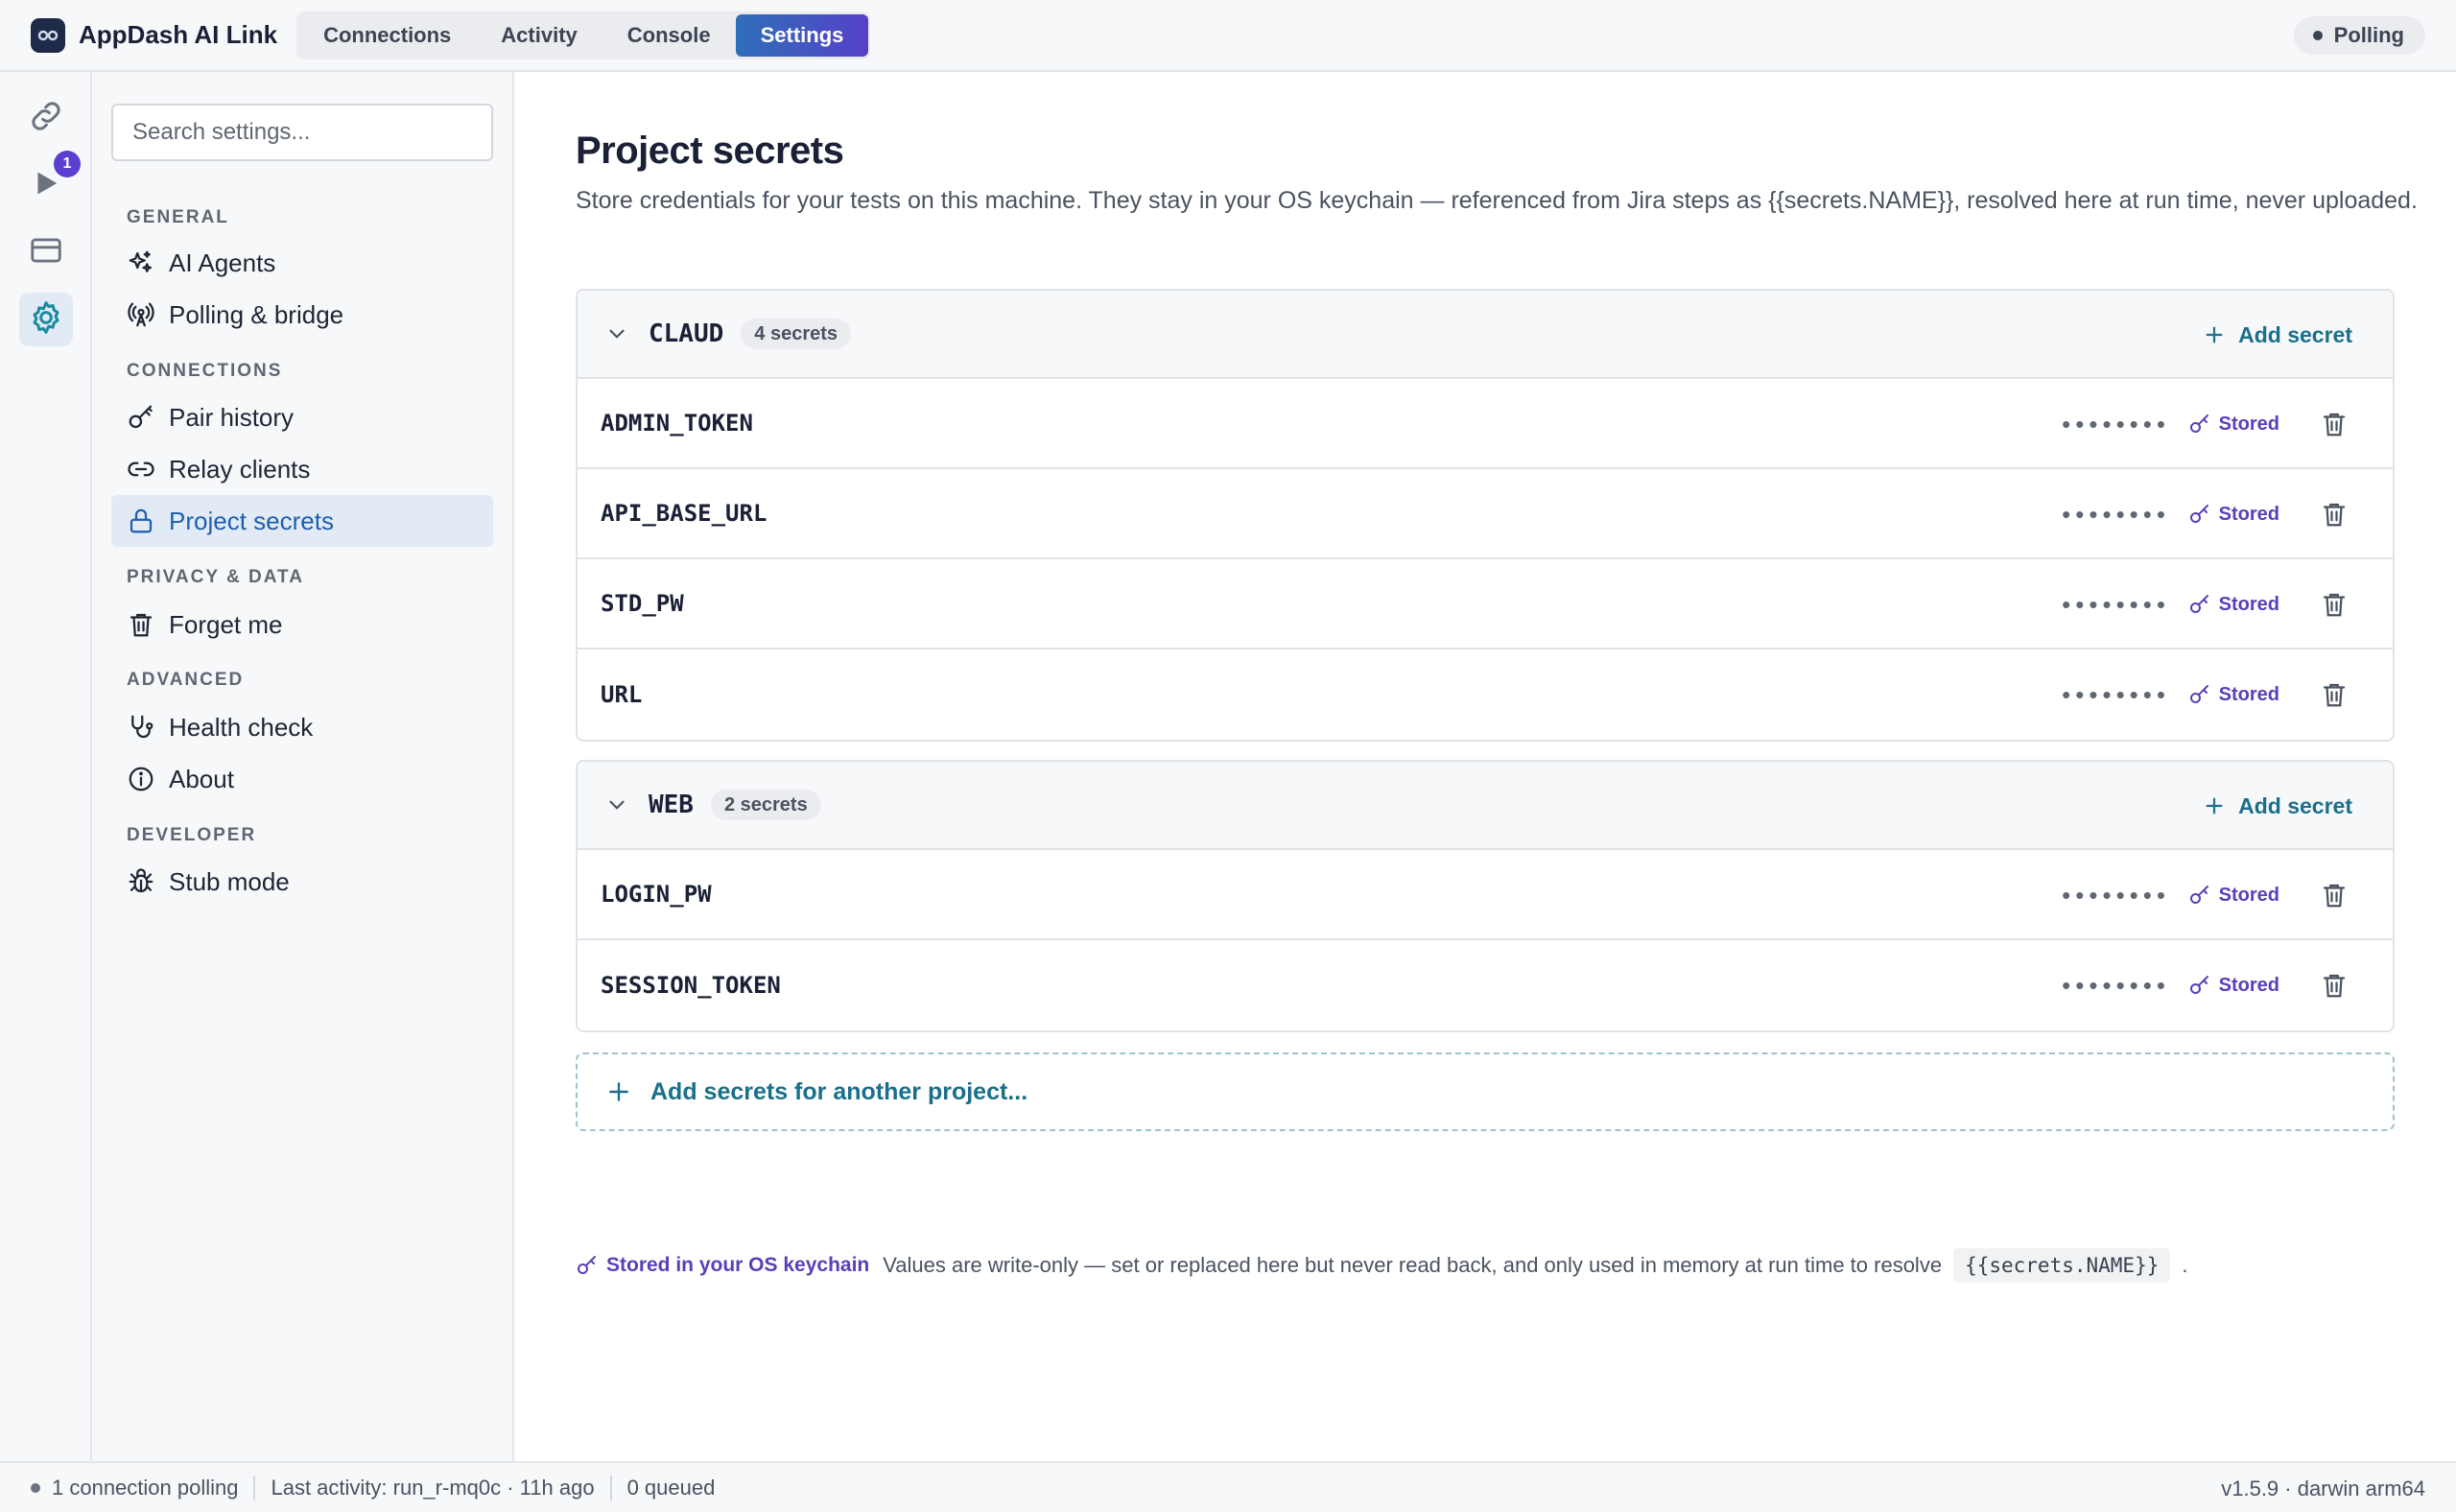 This screenshot has height=1512, width=2456. I want to click on sidebar-item-project-secrets: Project secrets, so click(302, 521).